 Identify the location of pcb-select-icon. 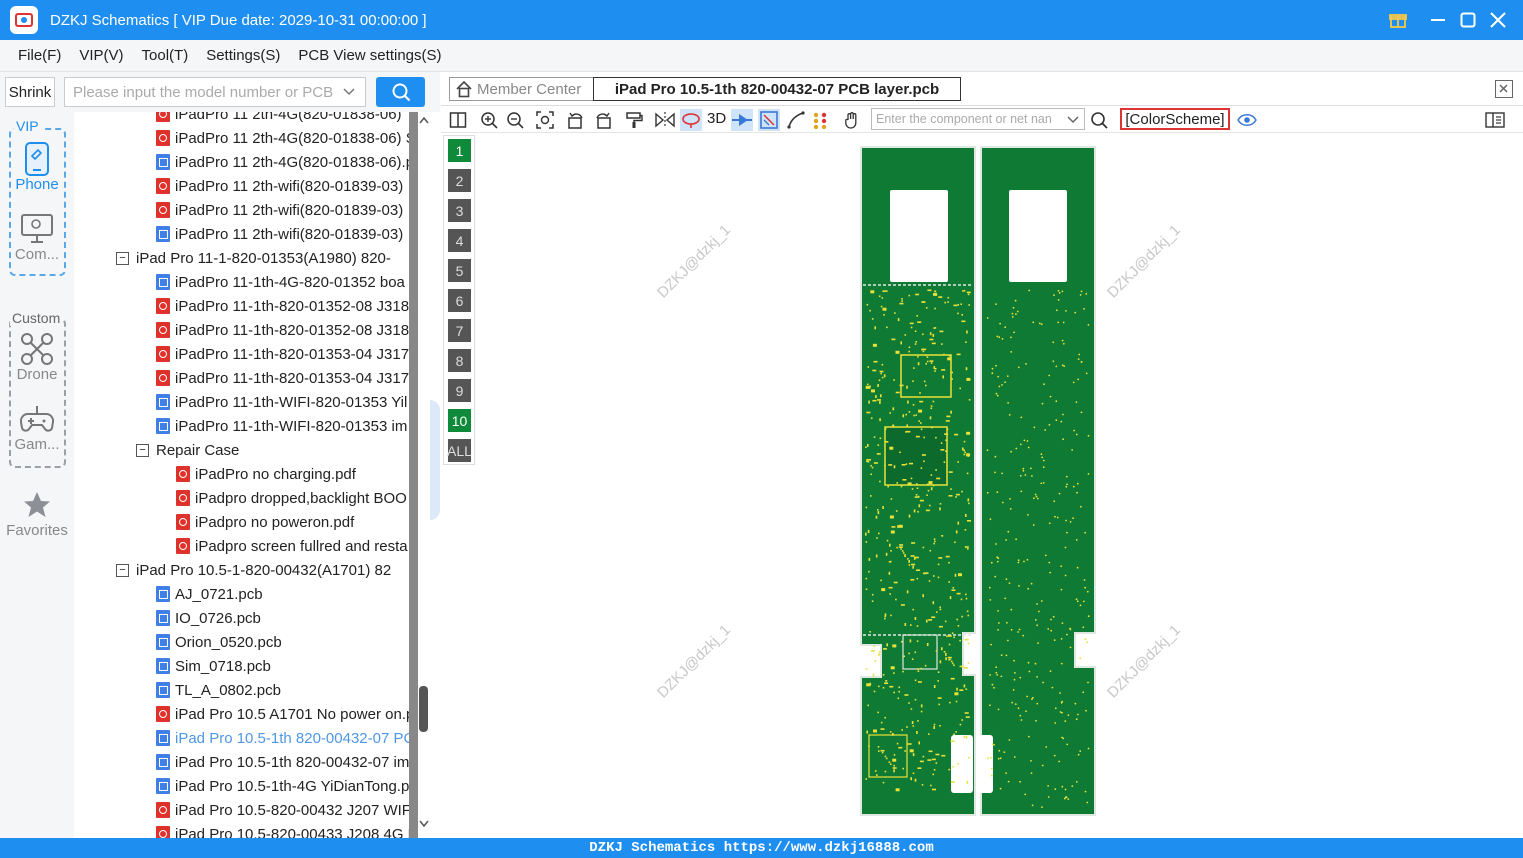
(769, 120).